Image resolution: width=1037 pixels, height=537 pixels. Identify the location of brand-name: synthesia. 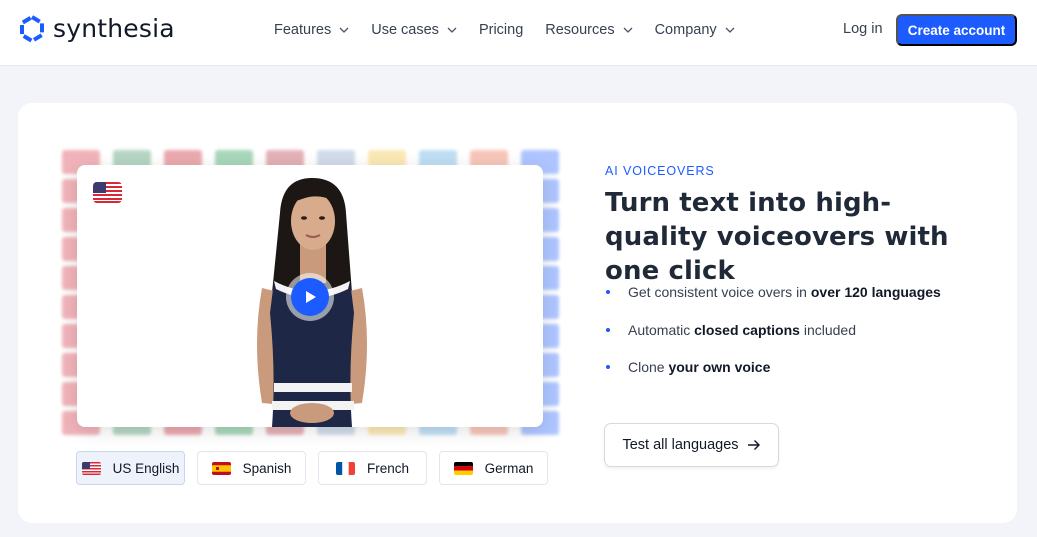
(114, 28).